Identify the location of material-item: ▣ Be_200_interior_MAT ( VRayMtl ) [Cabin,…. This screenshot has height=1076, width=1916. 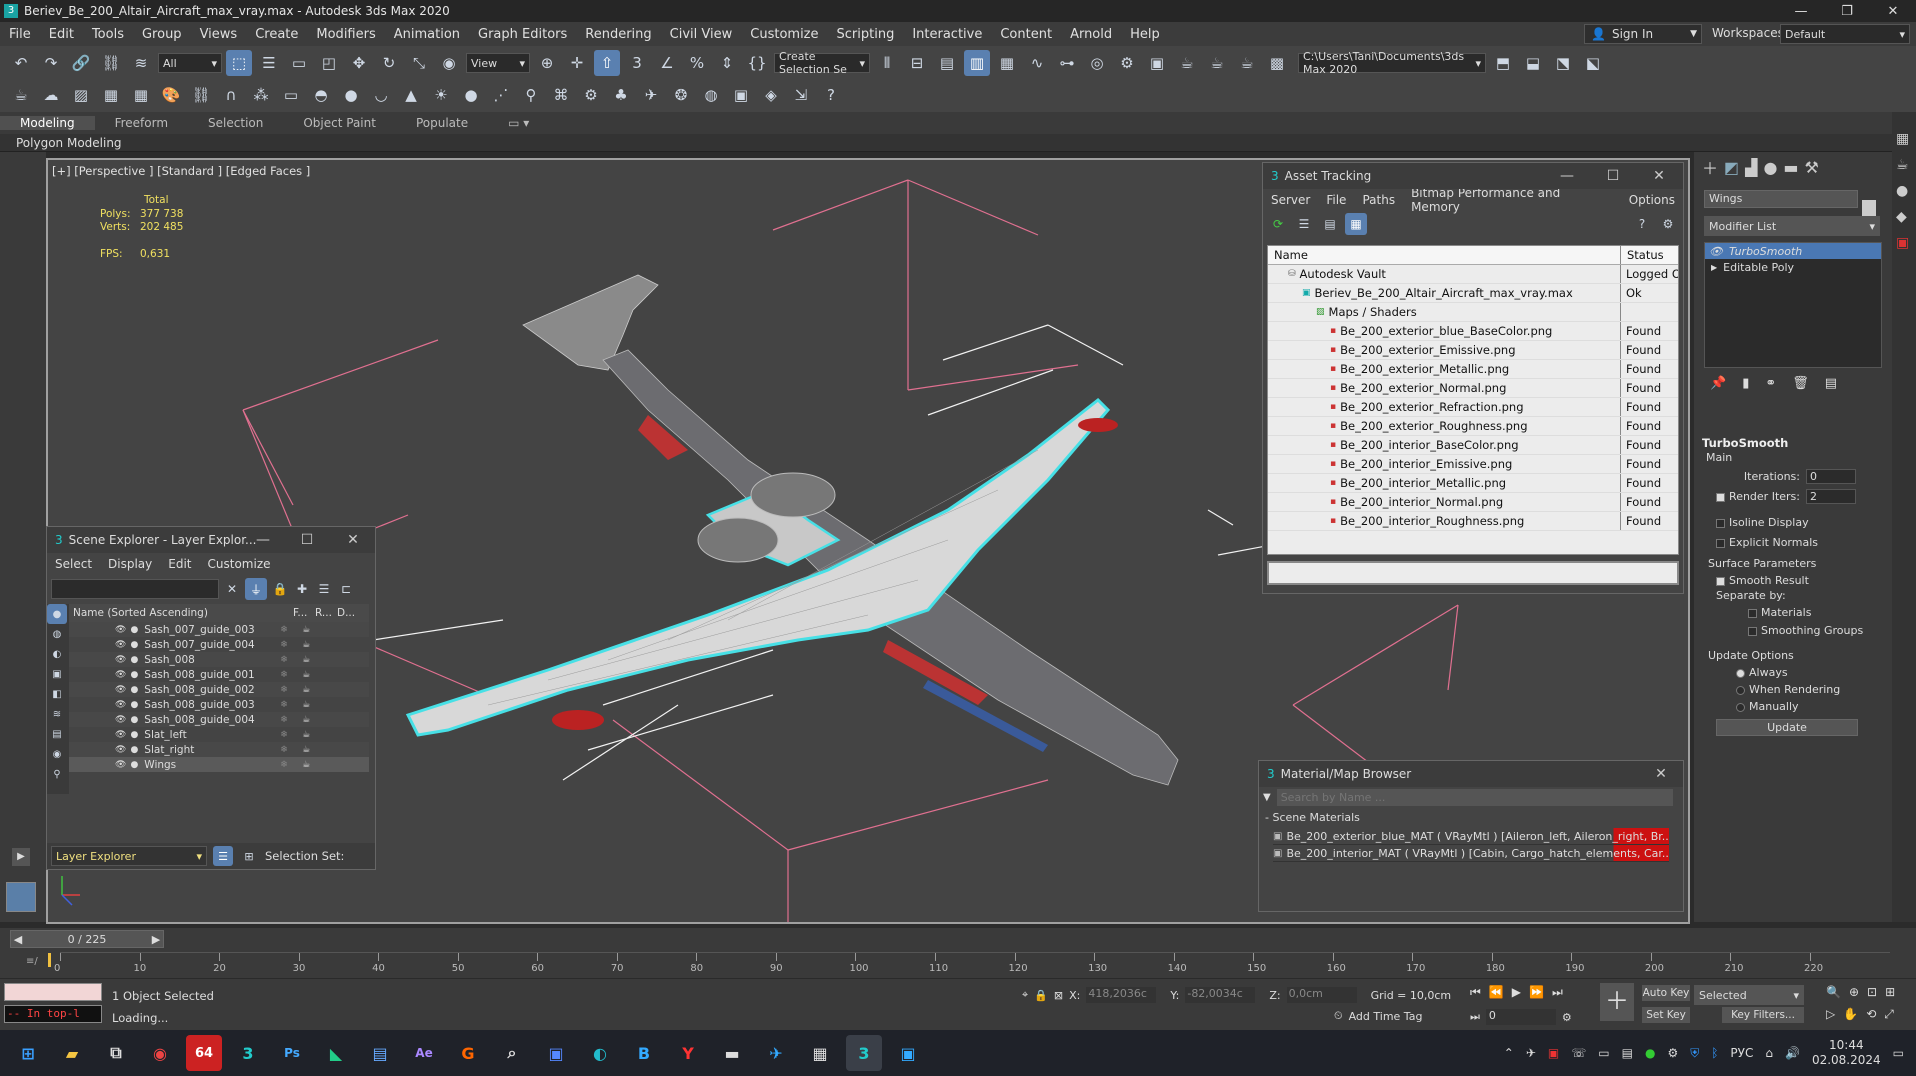
(1471, 853).